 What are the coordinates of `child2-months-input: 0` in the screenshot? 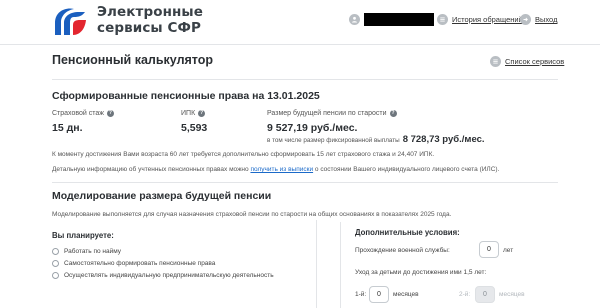 It's located at (485, 294).